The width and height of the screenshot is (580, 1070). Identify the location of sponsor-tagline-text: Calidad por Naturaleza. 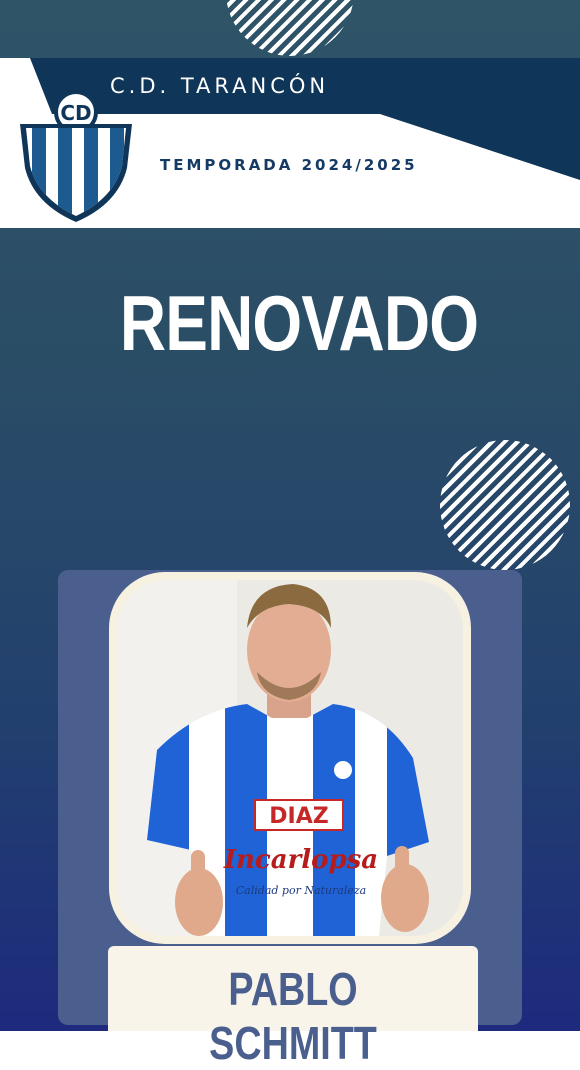
(301, 890).